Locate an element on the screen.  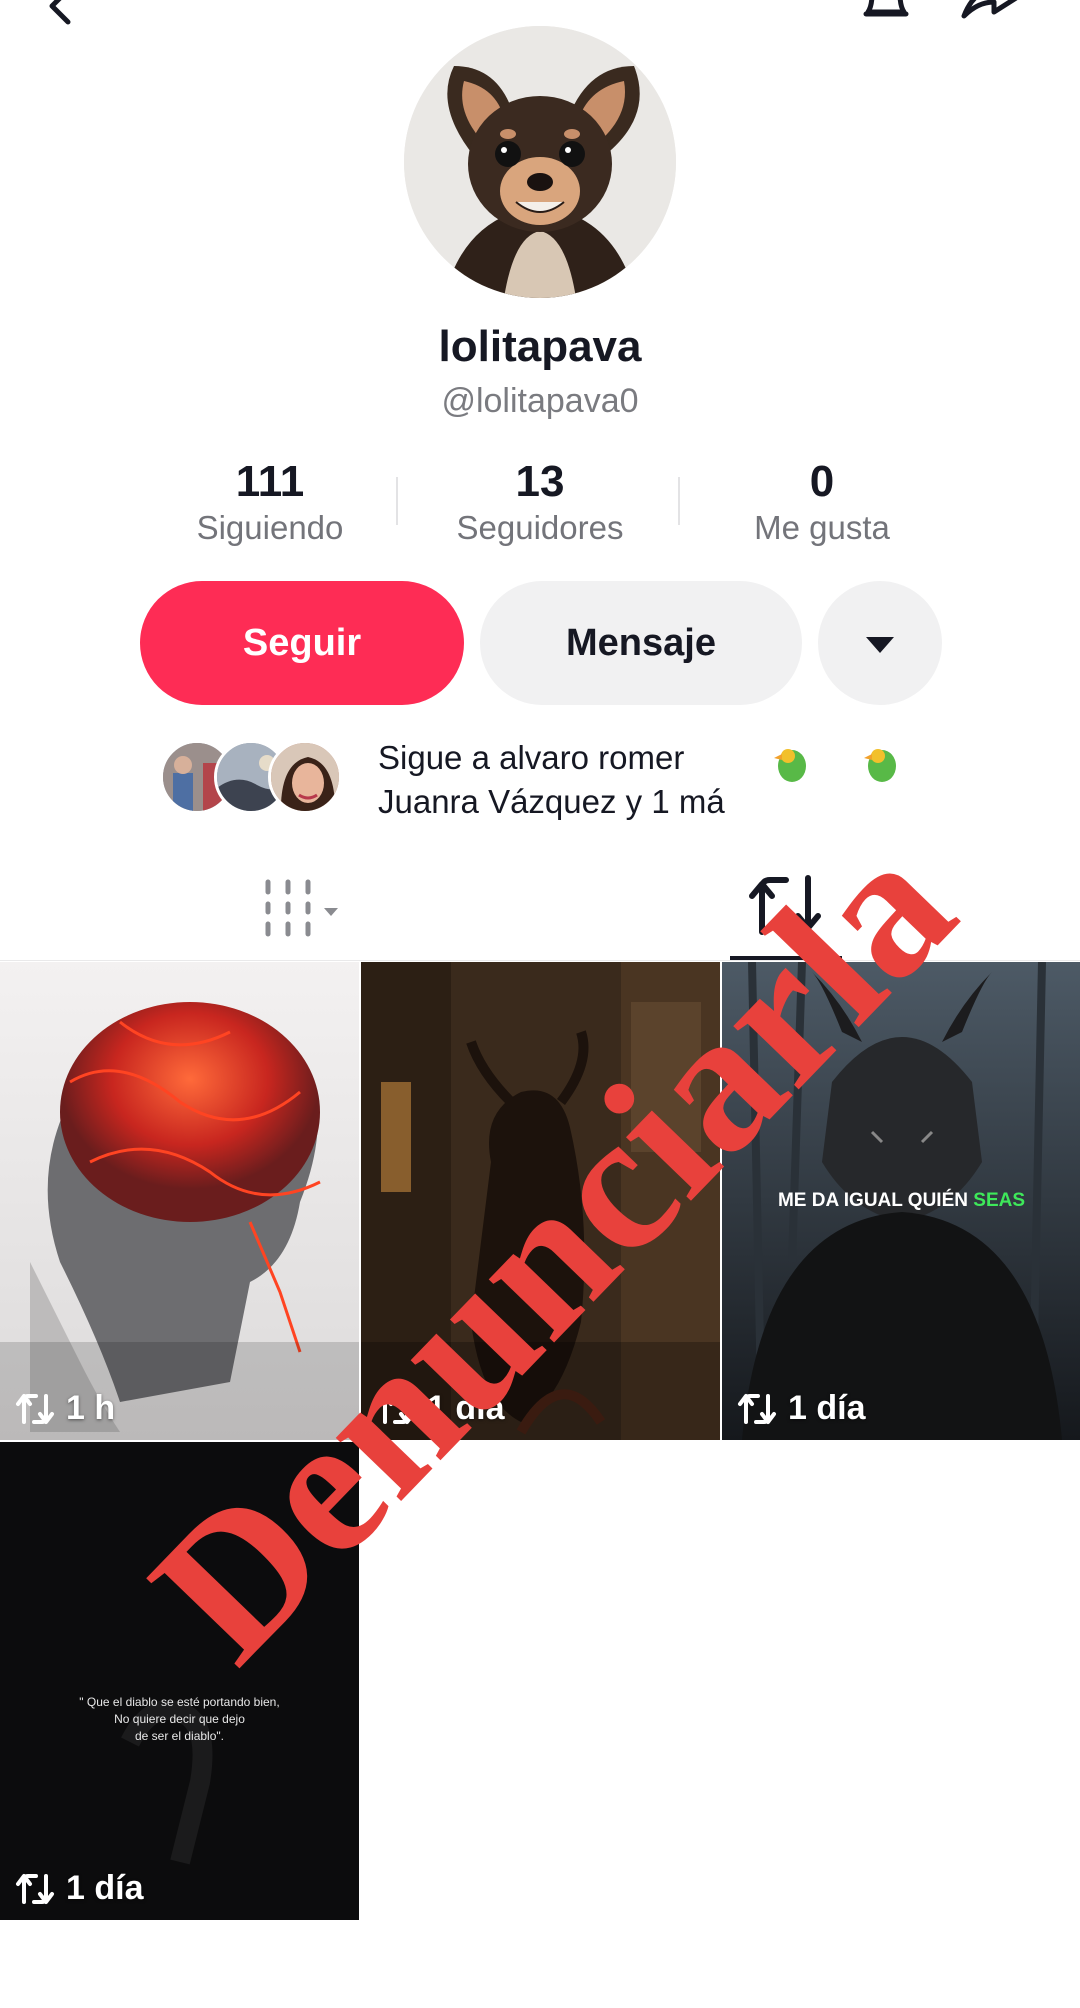
video-tile: 1 h is located at coordinates (179, 1201).